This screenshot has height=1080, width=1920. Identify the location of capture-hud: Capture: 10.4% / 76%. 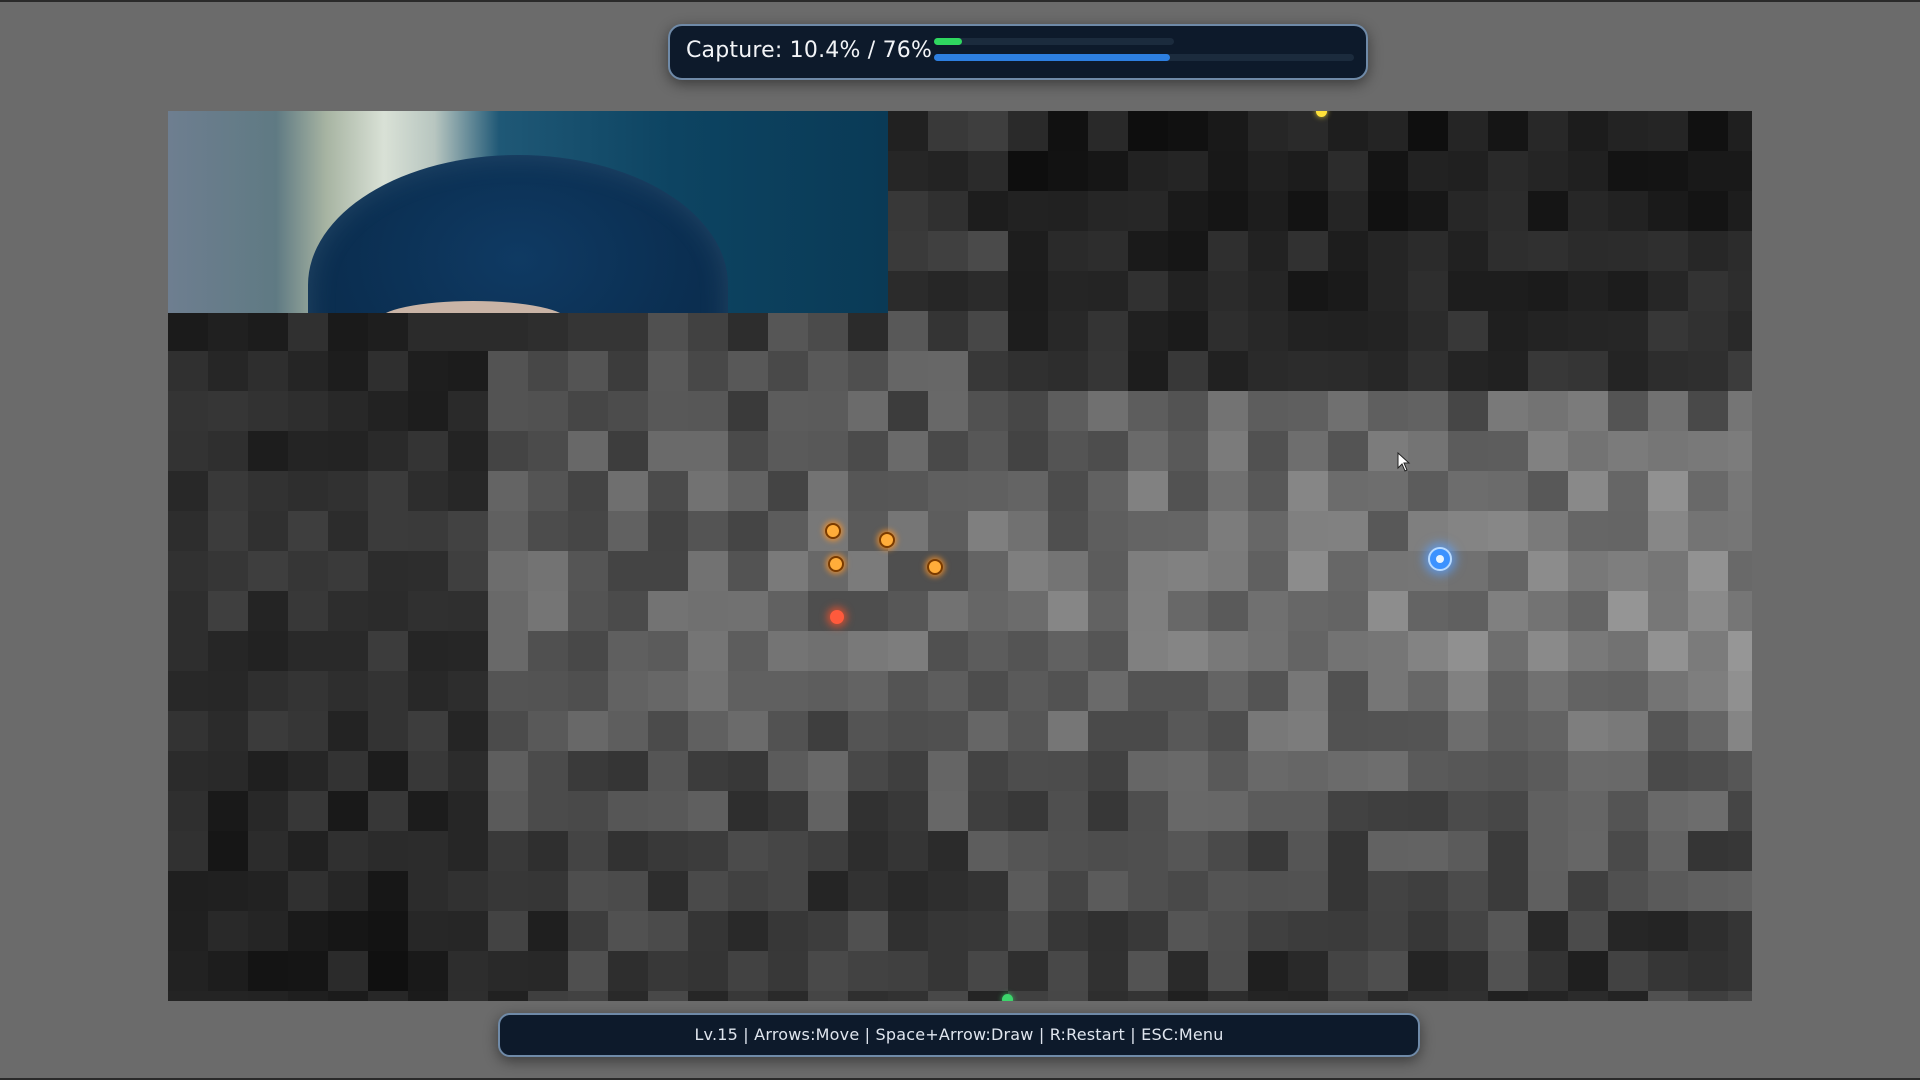
(1018, 52).